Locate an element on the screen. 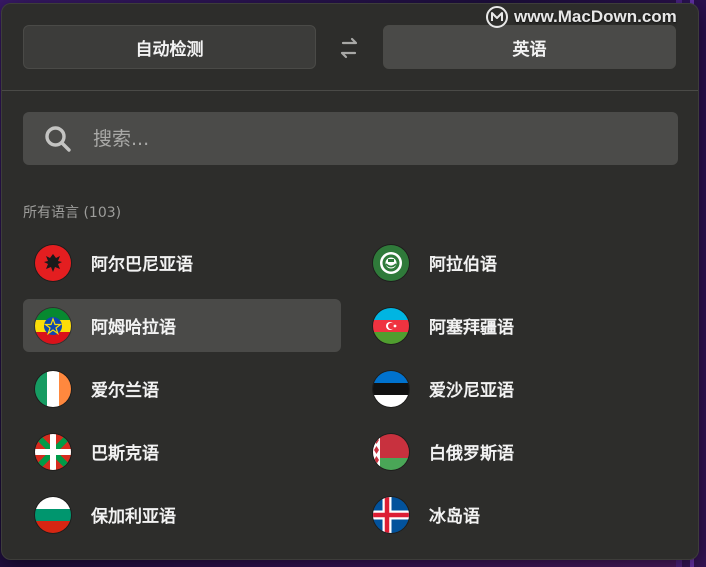  language-item-basque: 巴斯克语 is located at coordinates (182, 451).